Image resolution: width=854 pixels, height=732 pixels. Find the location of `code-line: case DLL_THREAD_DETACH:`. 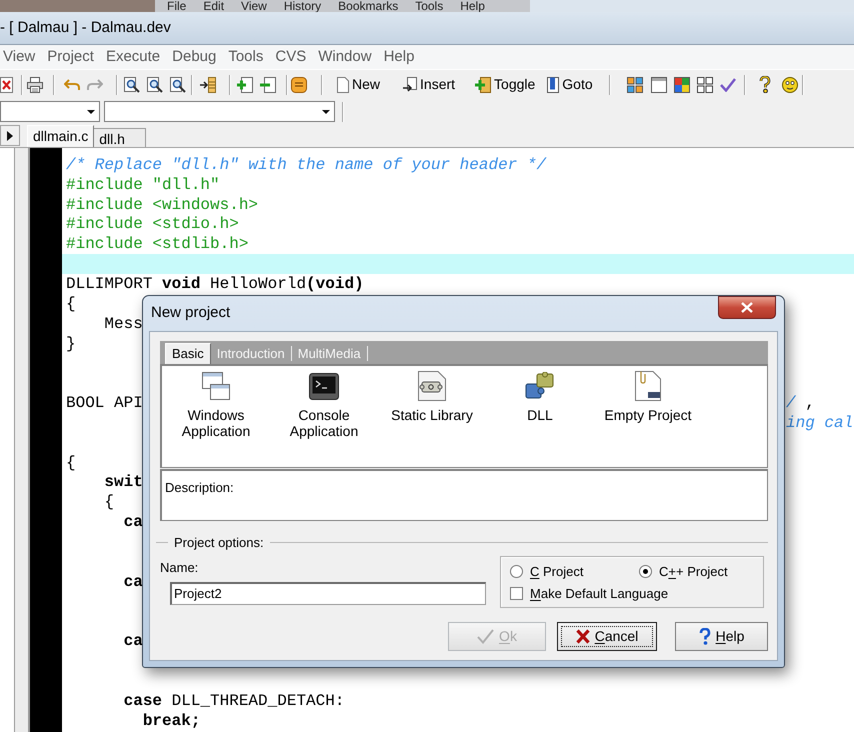

code-line: case DLL_THREAD_DETACH: is located at coordinates (234, 701).